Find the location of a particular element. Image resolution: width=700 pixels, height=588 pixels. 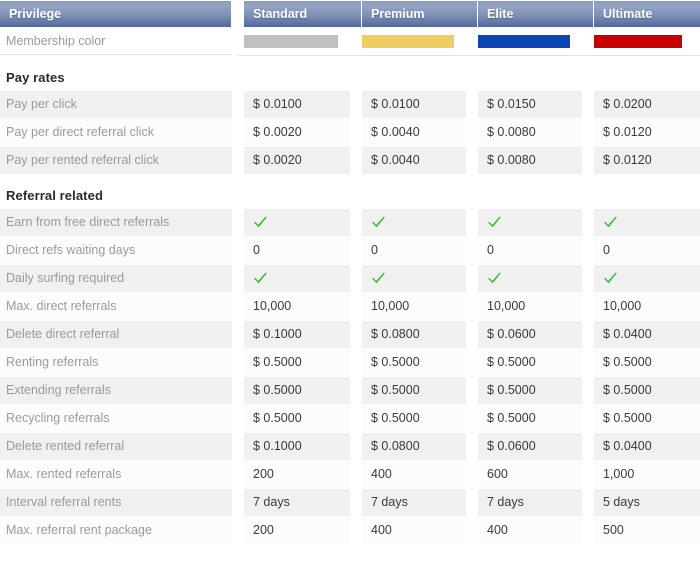

privilege-label: Recycling referrals is located at coordinates (119, 418).